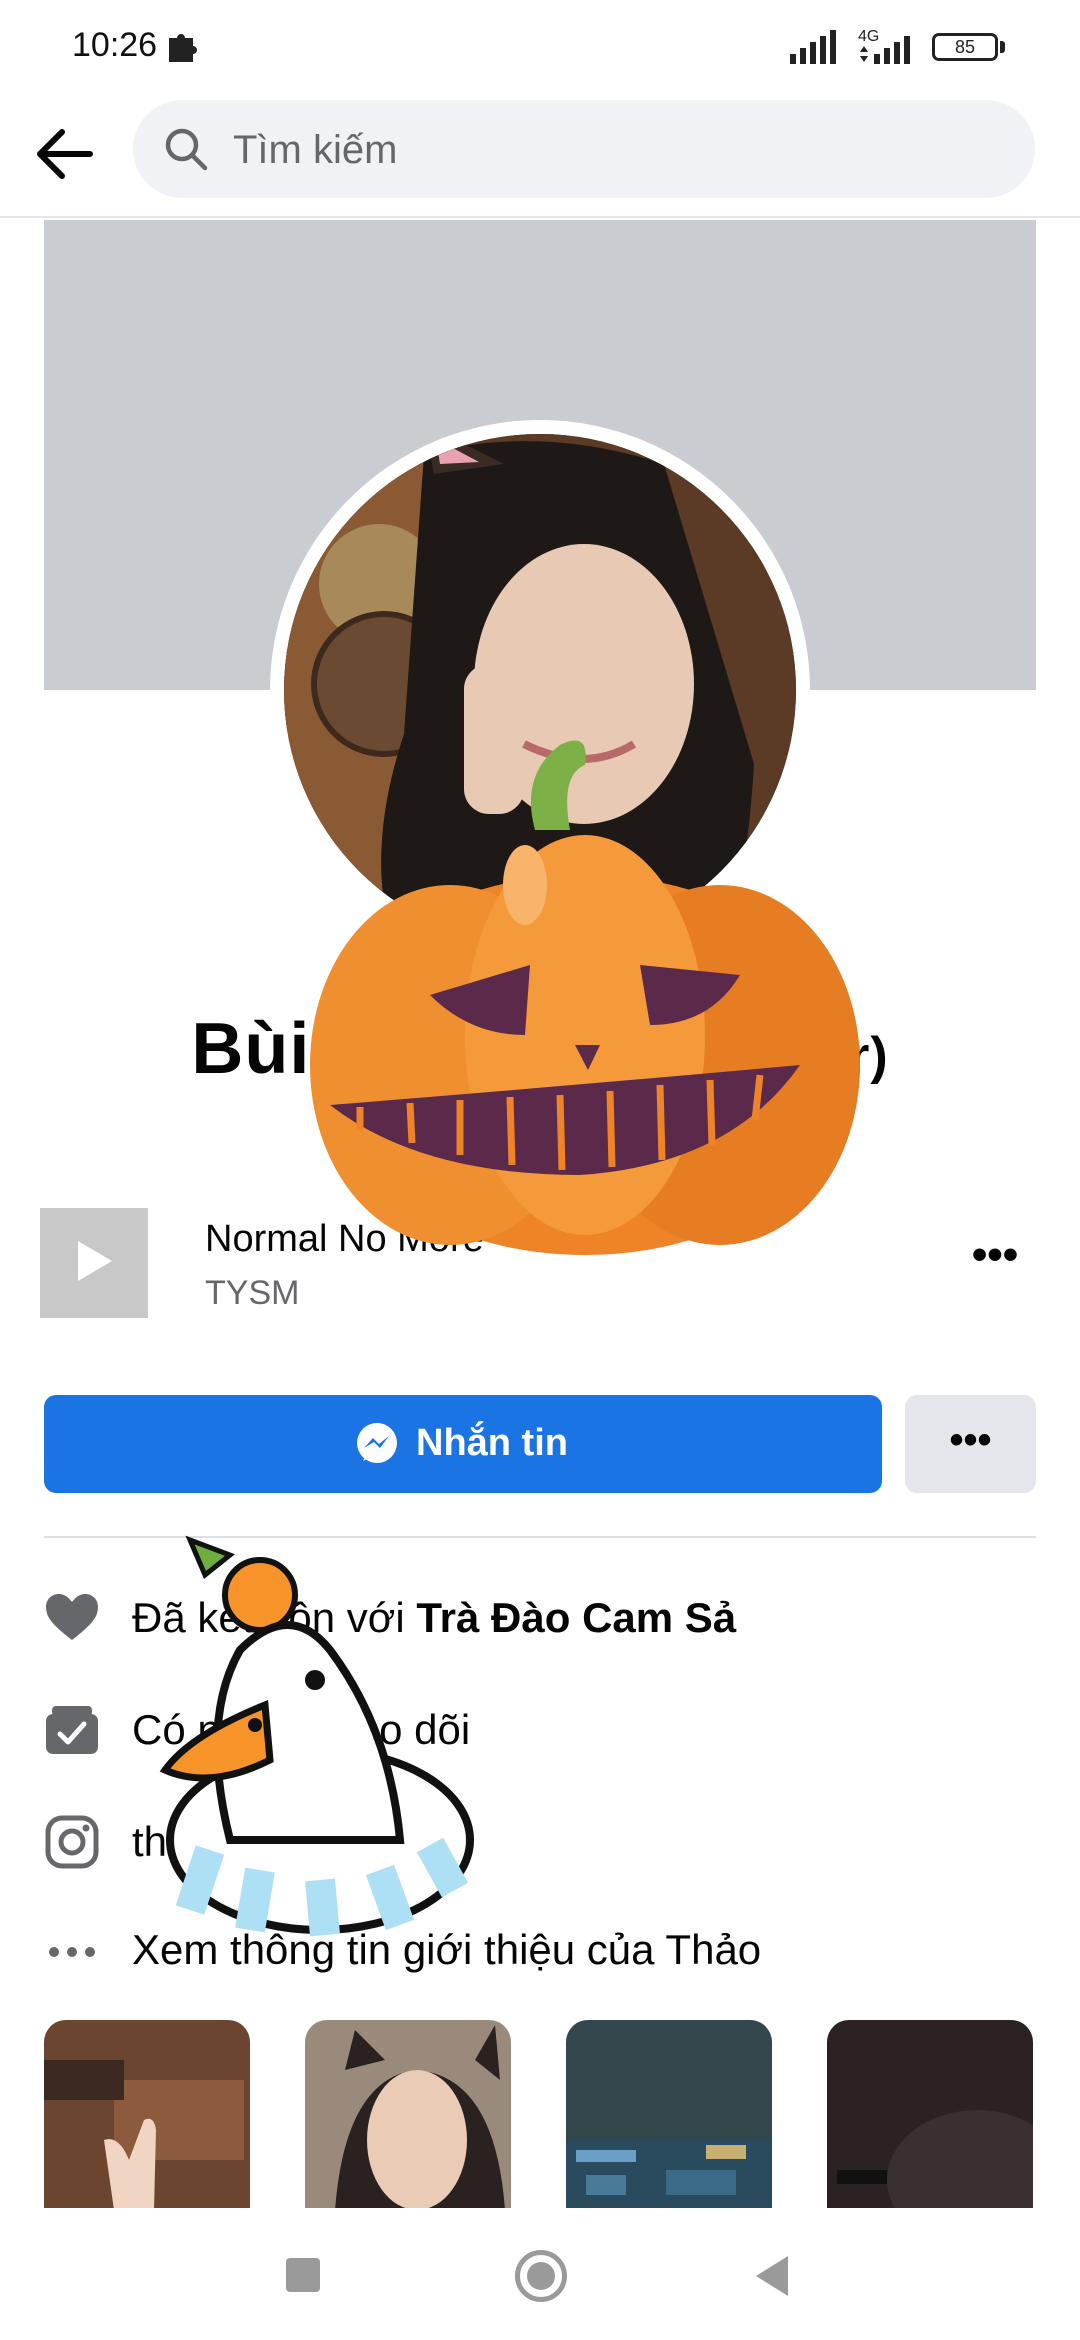 The width and height of the screenshot is (1080, 2340). Describe the element at coordinates (584, 149) in the screenshot. I see `search-input: Tìm kiếm` at that location.